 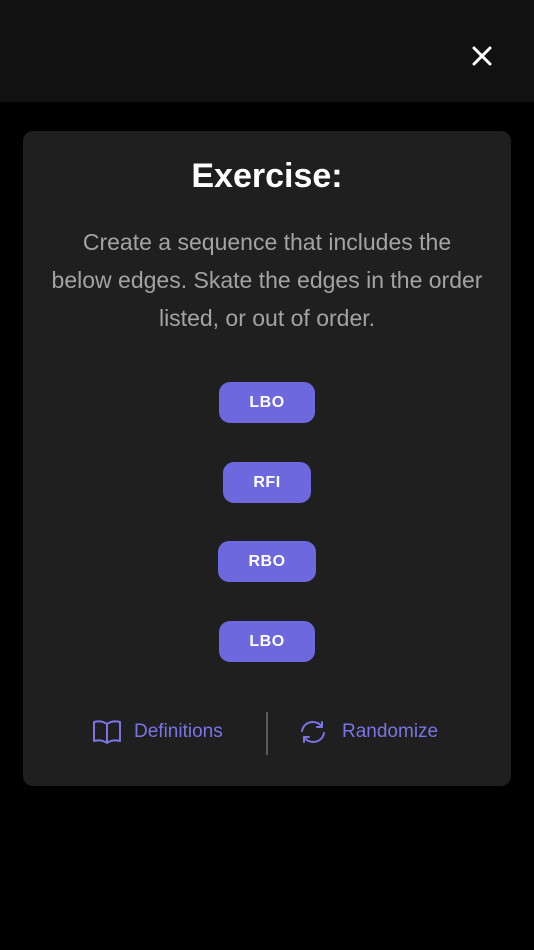 I want to click on close-button, so click(x=482, y=56).